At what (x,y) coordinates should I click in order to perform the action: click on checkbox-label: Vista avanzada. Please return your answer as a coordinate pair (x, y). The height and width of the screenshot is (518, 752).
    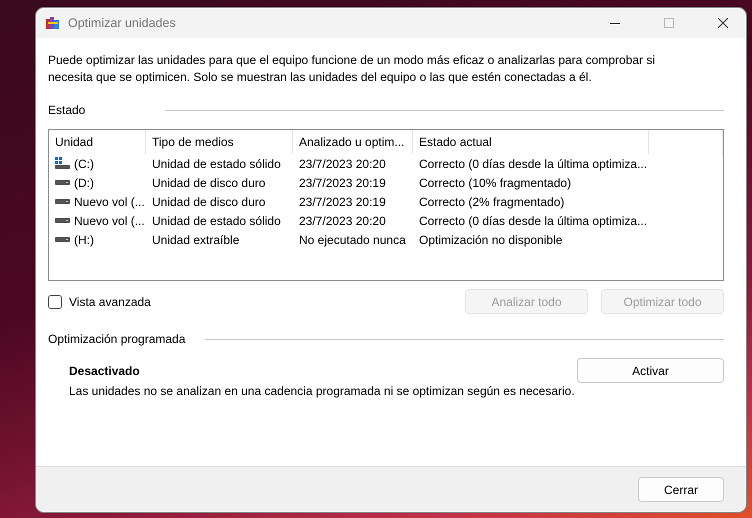
    Looking at the image, I should click on (110, 301).